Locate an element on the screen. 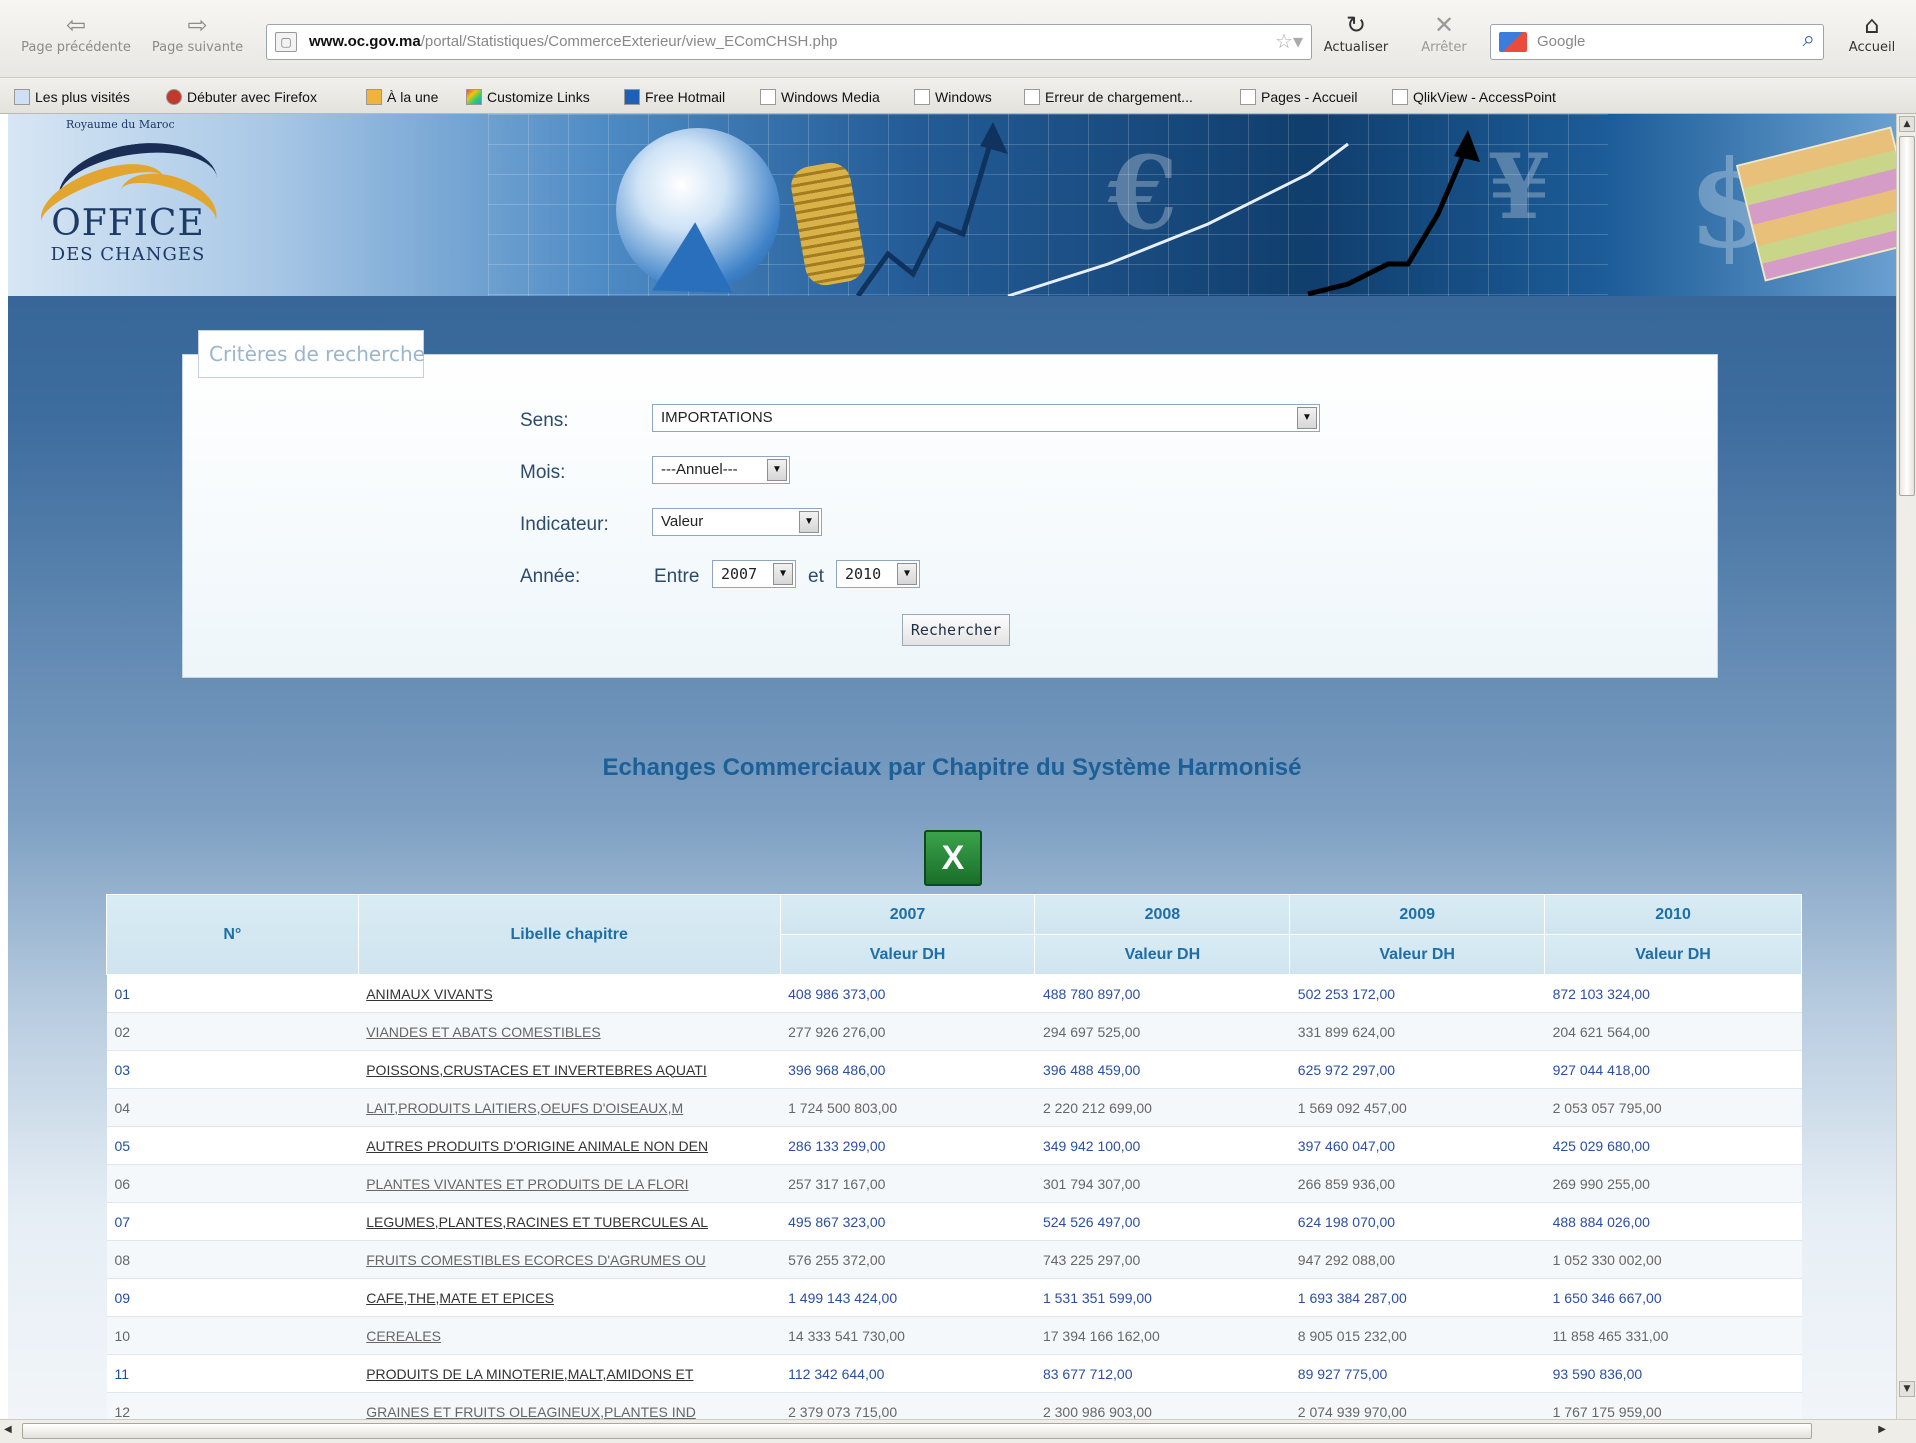 The height and width of the screenshot is (1443, 1916). value-cell: 1 531 351 599,00 is located at coordinates (1162, 1297).